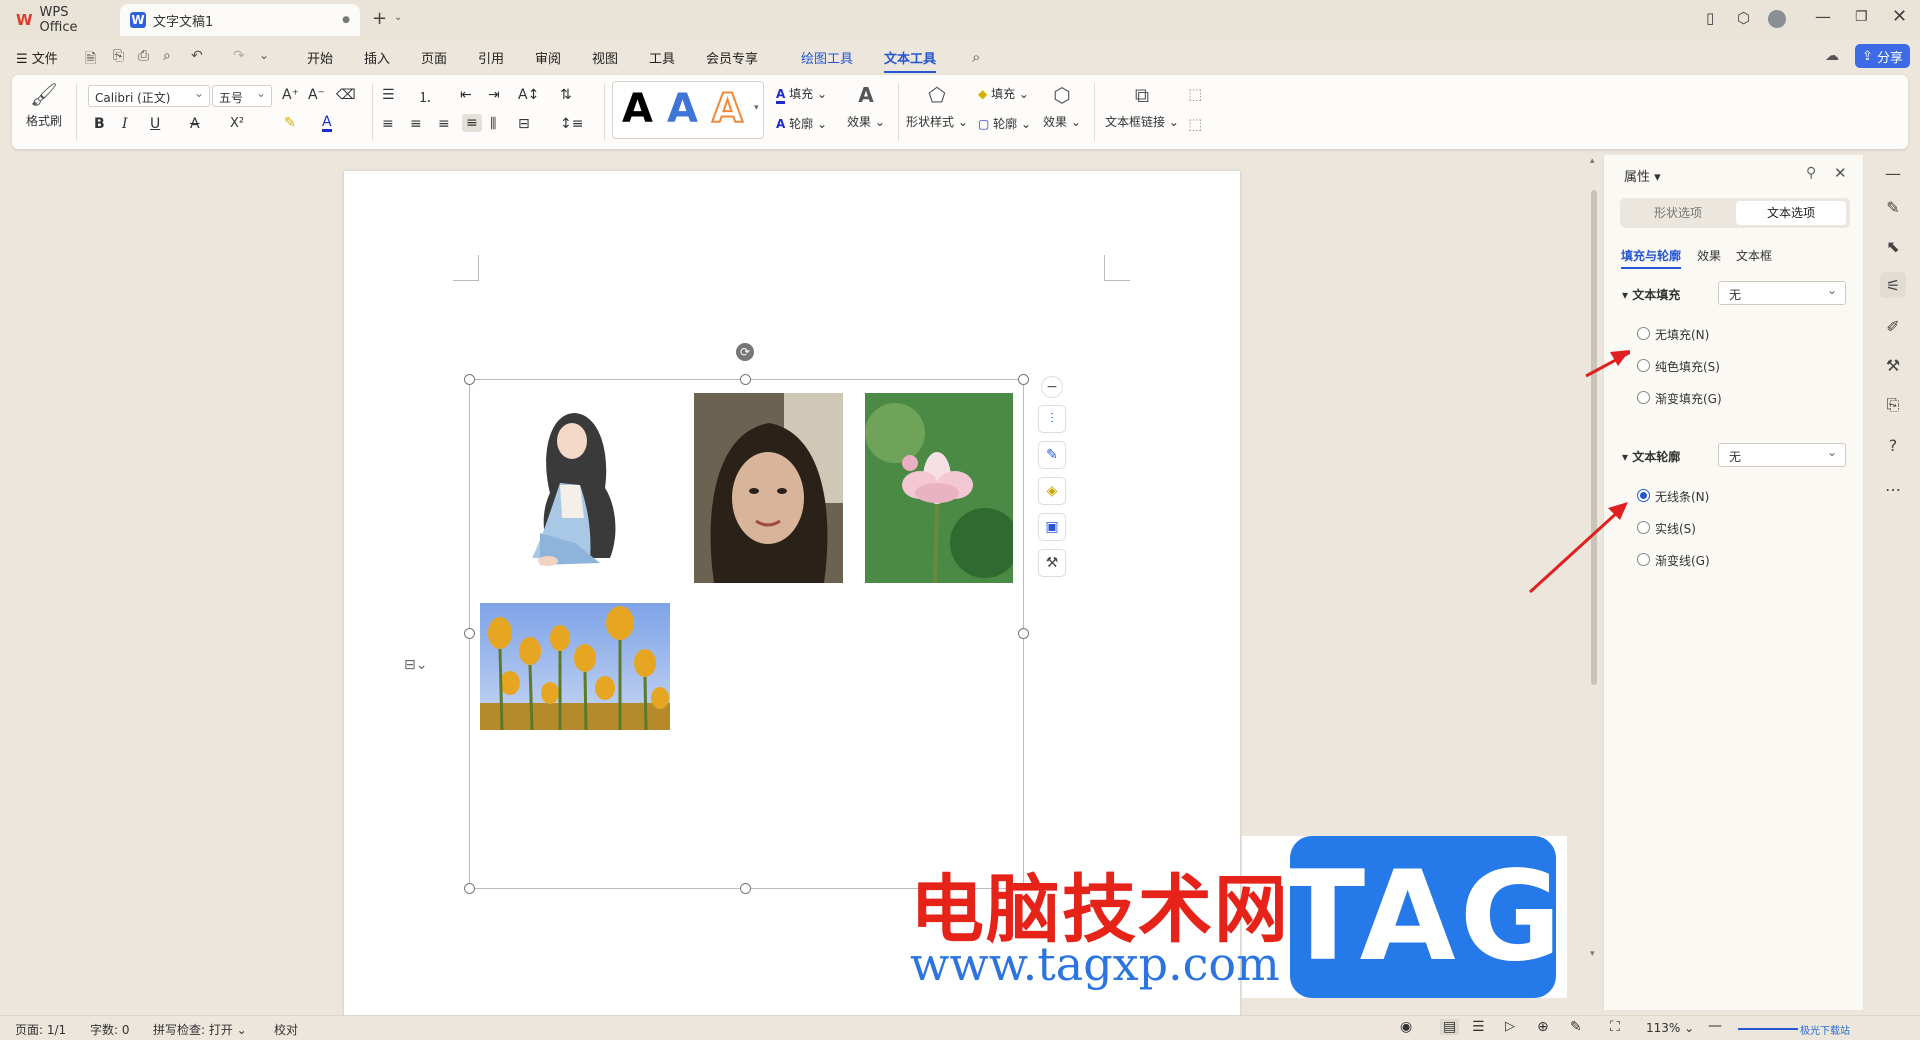  I want to click on resize-handle-nw, so click(469, 379).